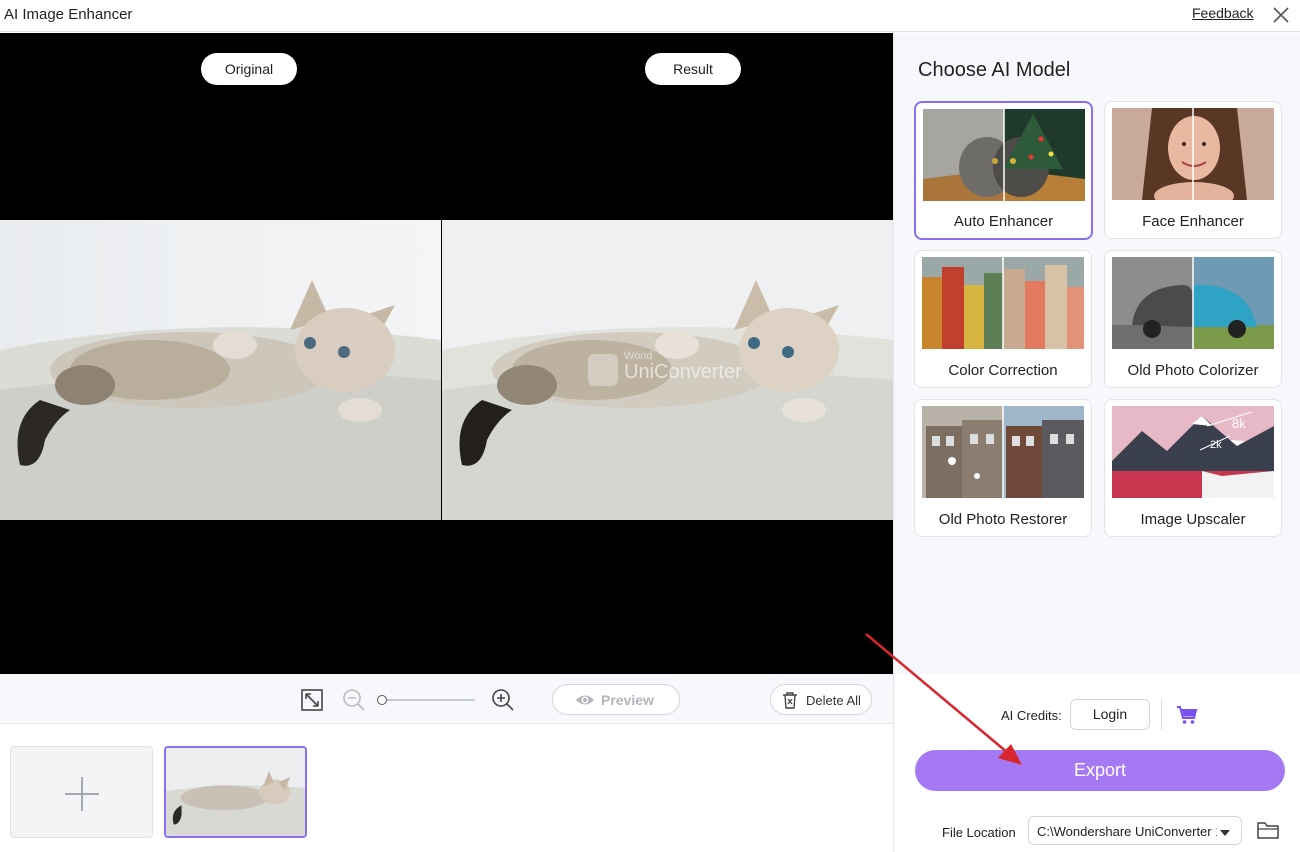 This screenshot has height=852, width=1300. What do you see at coordinates (1004, 155) in the screenshot?
I see `auto-enhancer-image` at bounding box center [1004, 155].